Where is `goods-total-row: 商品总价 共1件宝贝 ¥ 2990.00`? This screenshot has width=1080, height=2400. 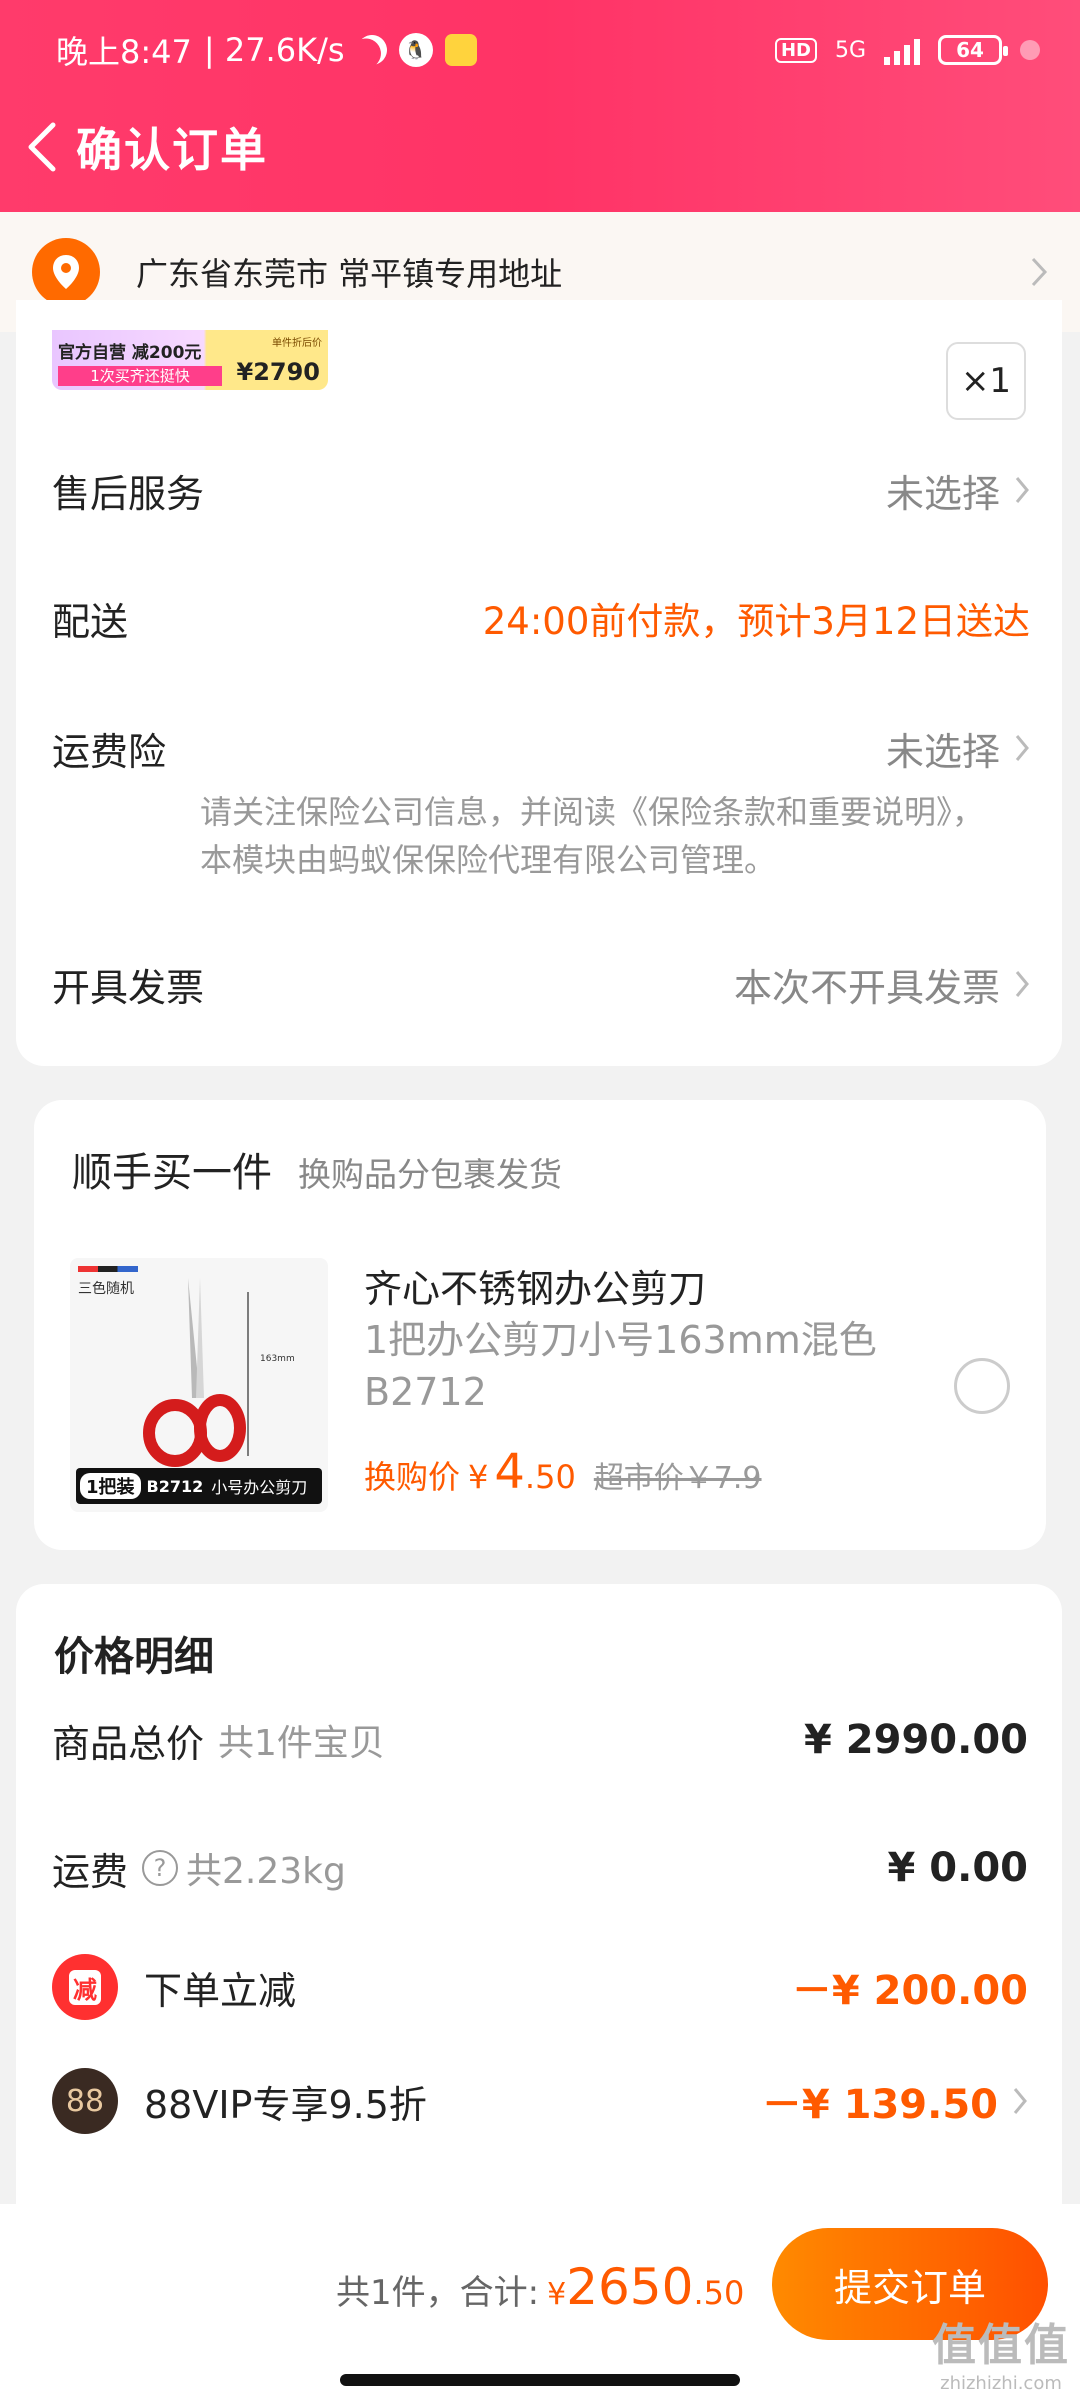
goods-total-row: 商品总价 共1件宝贝 ¥ 2990.00 is located at coordinates (540, 1740).